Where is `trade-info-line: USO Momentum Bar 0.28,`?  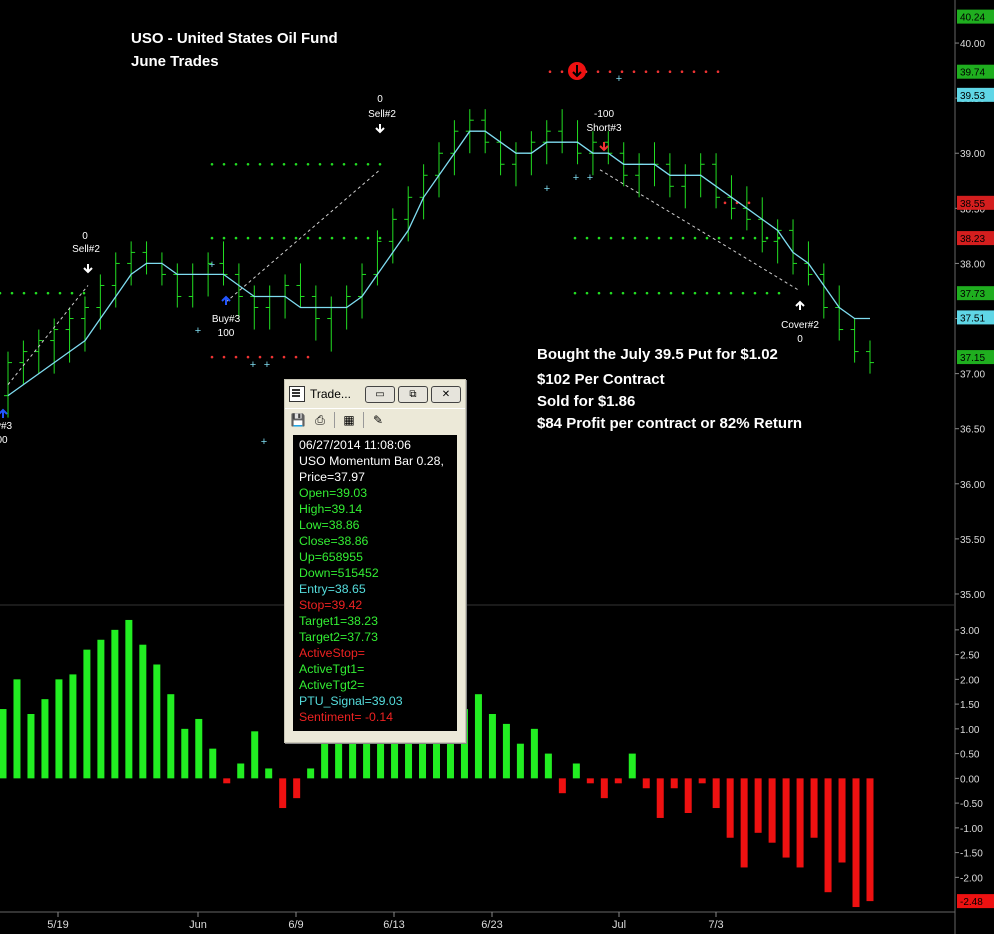
trade-info-line: USO Momentum Bar 0.28, is located at coordinates (371, 461).